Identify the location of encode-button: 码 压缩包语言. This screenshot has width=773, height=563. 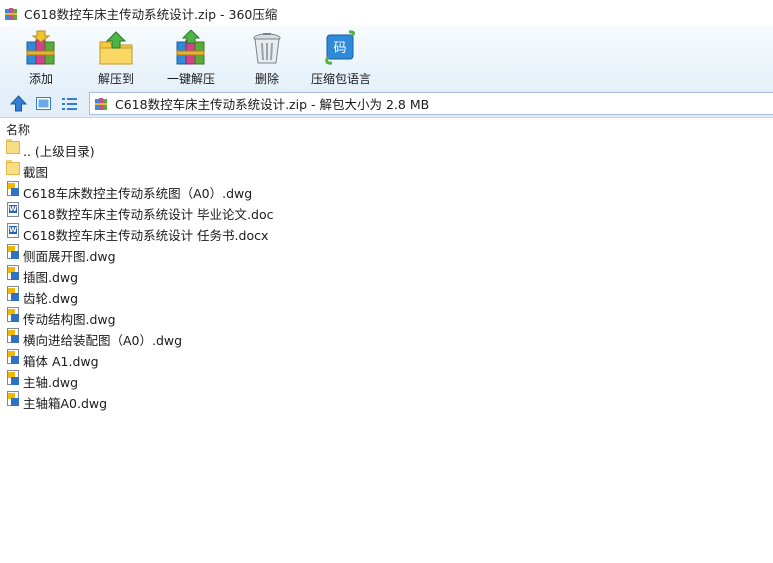
(342, 58).